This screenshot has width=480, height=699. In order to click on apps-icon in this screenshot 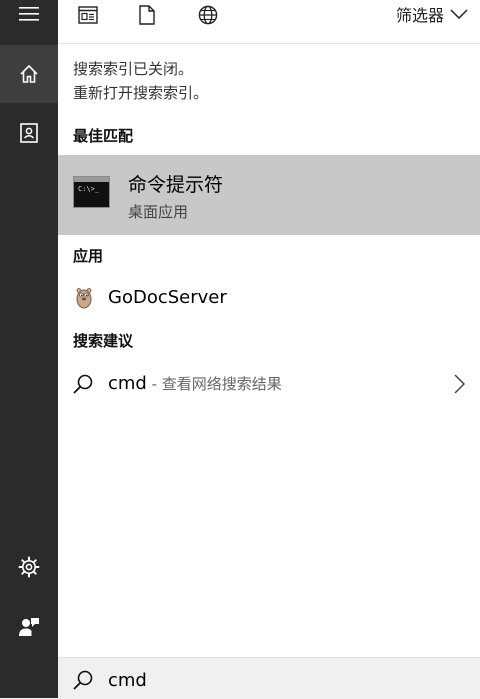, I will do `click(88, 15)`.